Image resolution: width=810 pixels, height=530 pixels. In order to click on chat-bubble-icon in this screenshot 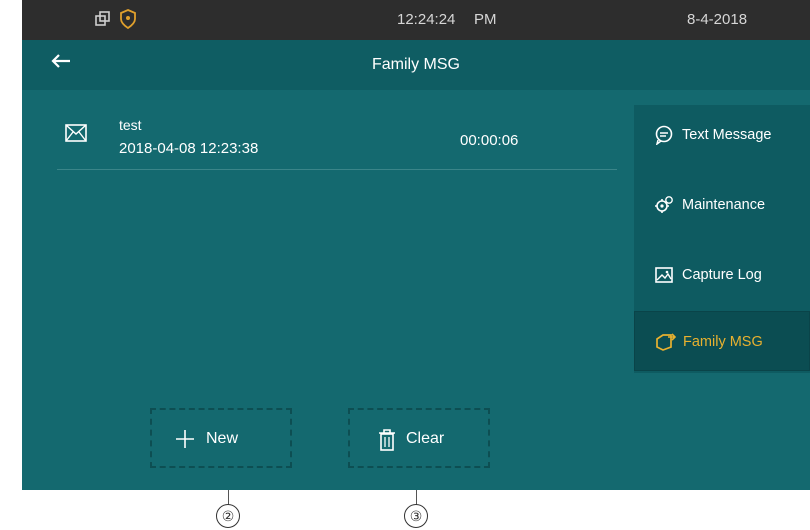, I will do `click(664, 137)`.